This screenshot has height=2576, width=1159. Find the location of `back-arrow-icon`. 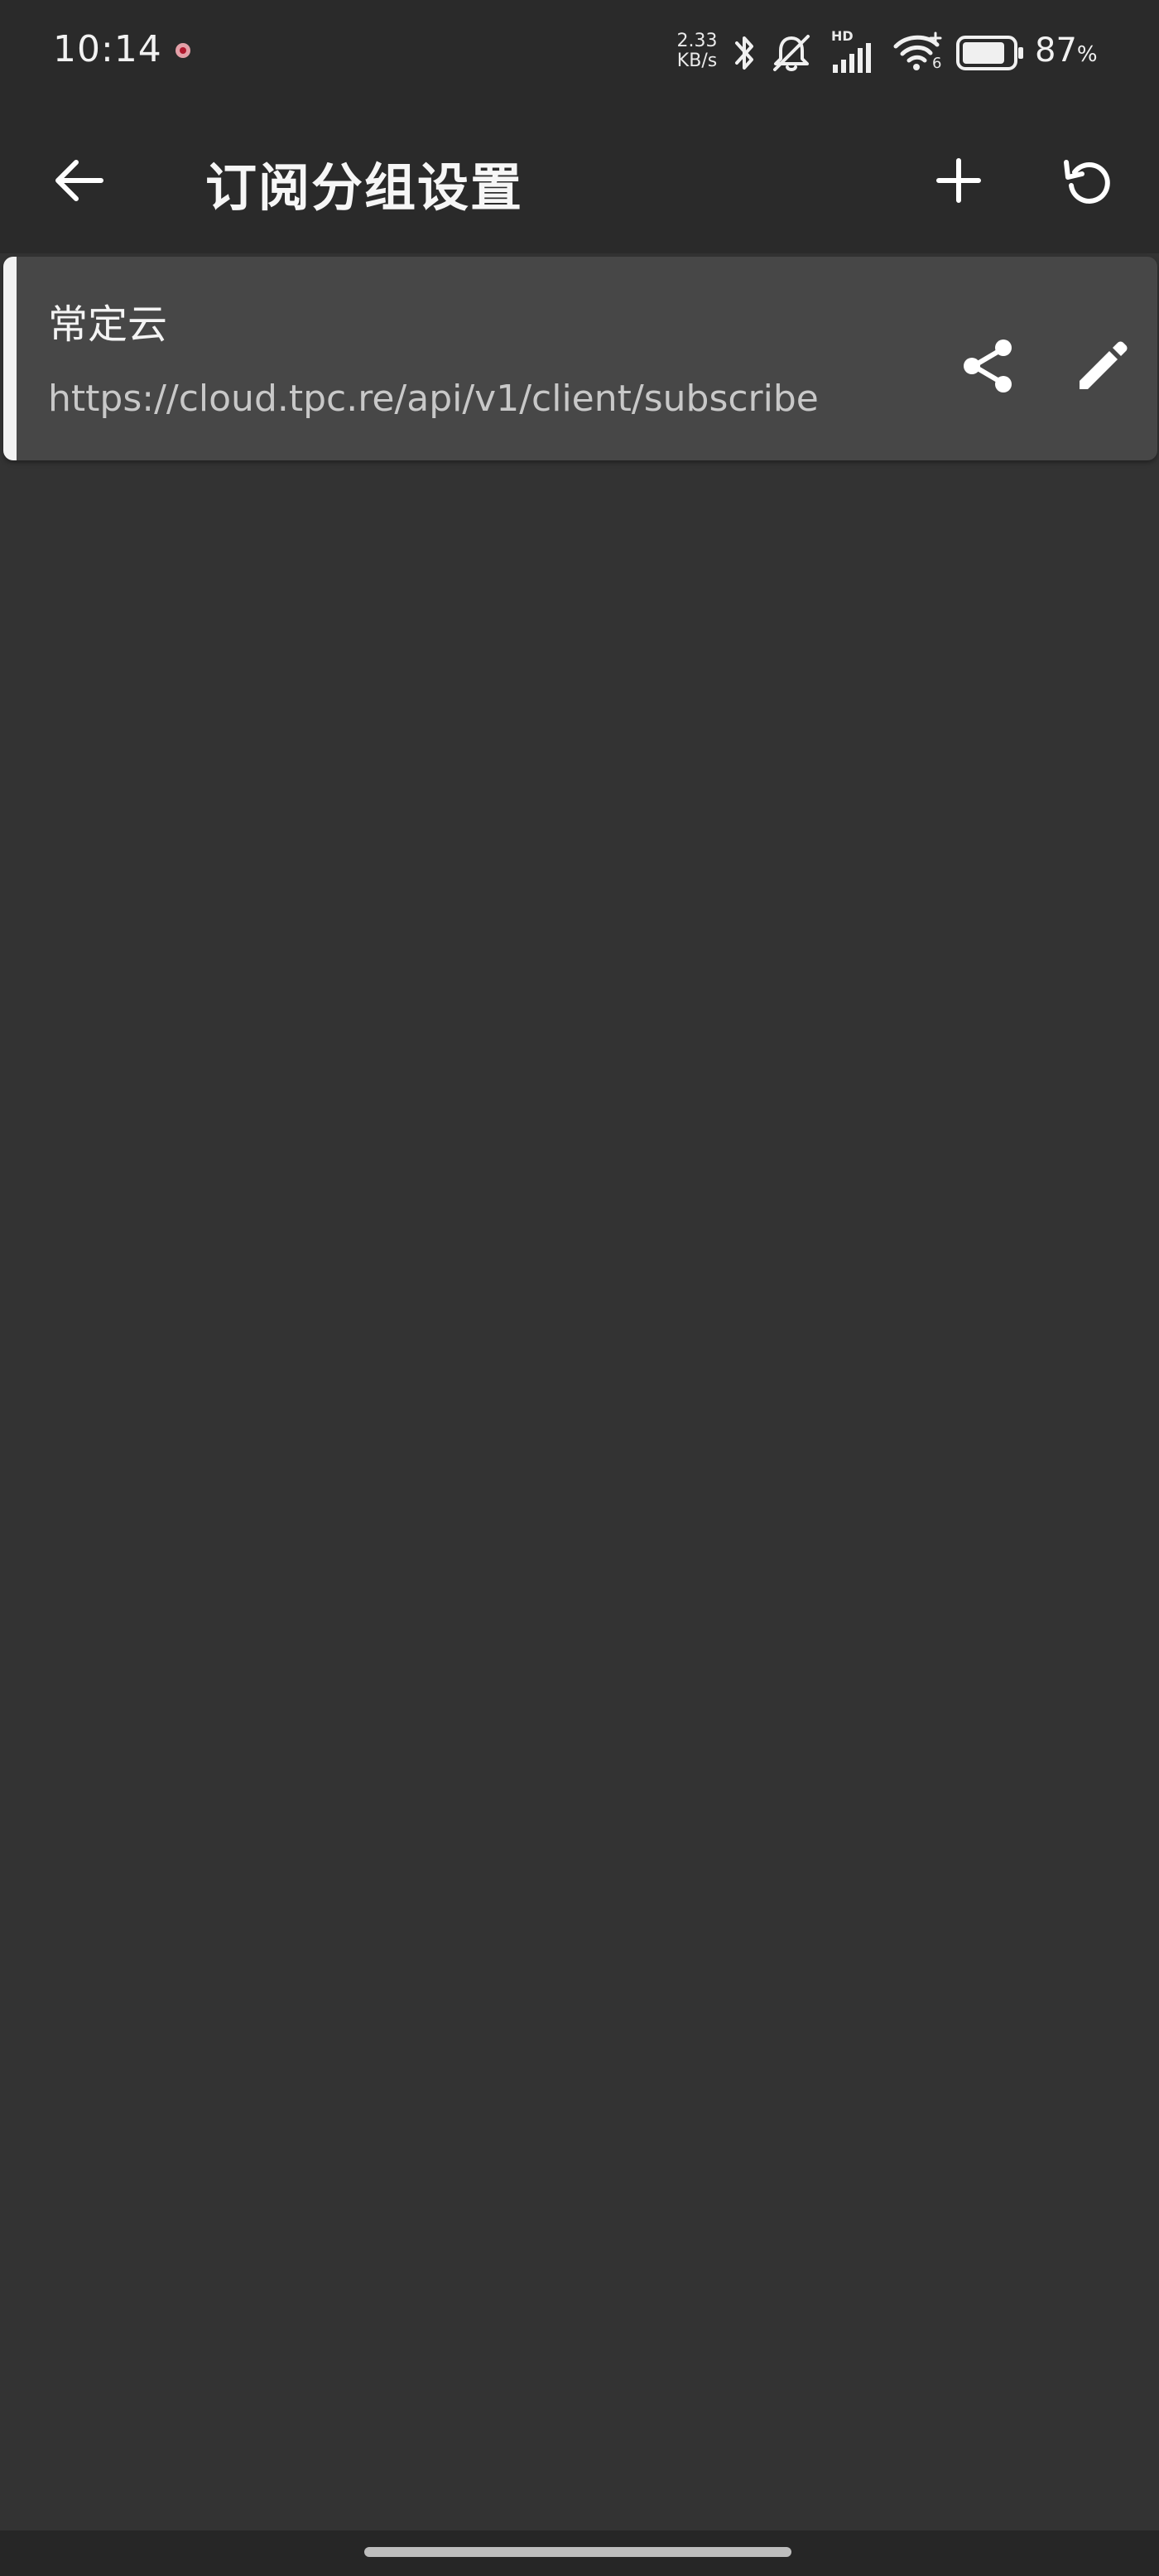

back-arrow-icon is located at coordinates (79, 180).